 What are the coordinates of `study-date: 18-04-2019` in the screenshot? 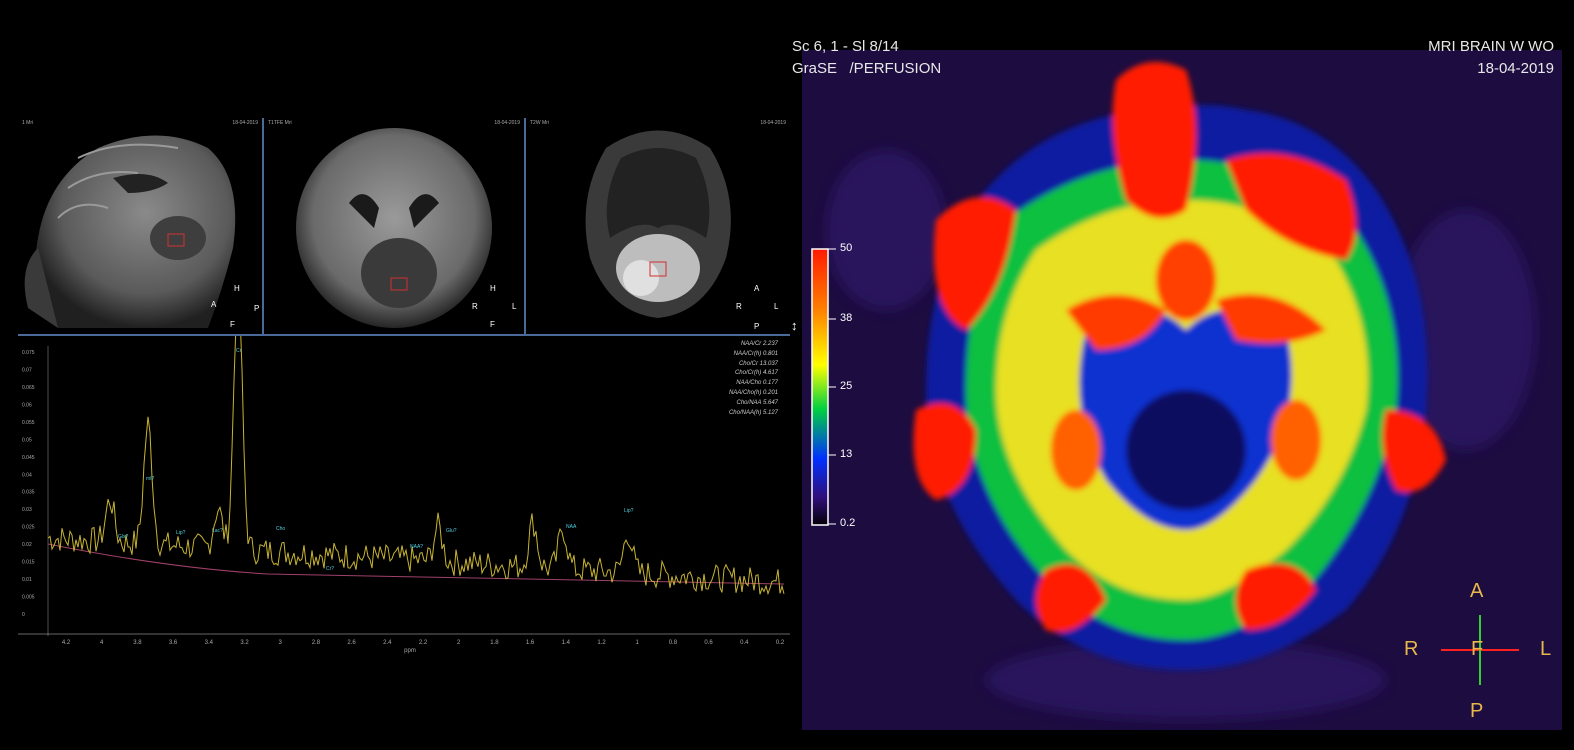 It's located at (1515, 68).